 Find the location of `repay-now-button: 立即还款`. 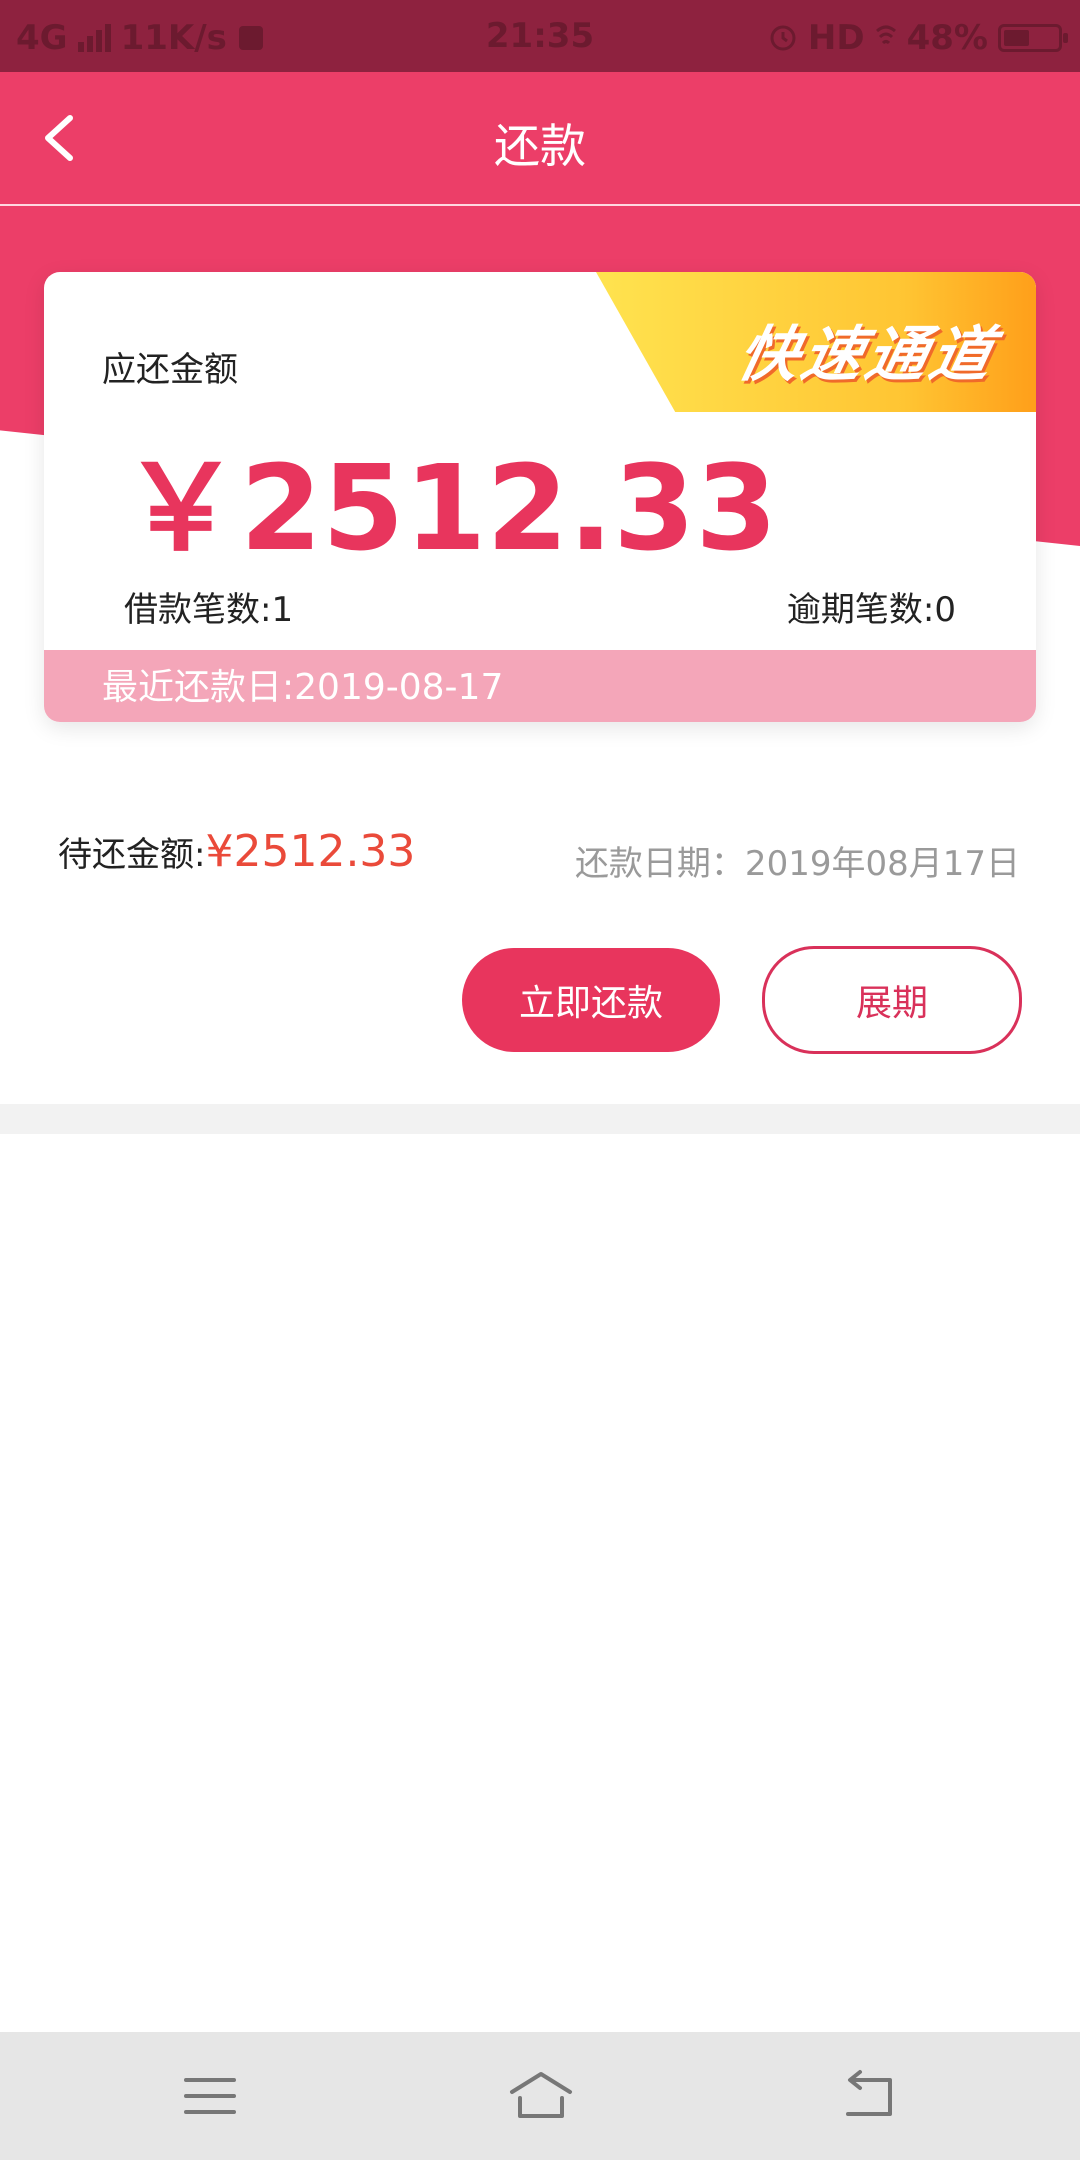

repay-now-button: 立即还款 is located at coordinates (591, 1000).